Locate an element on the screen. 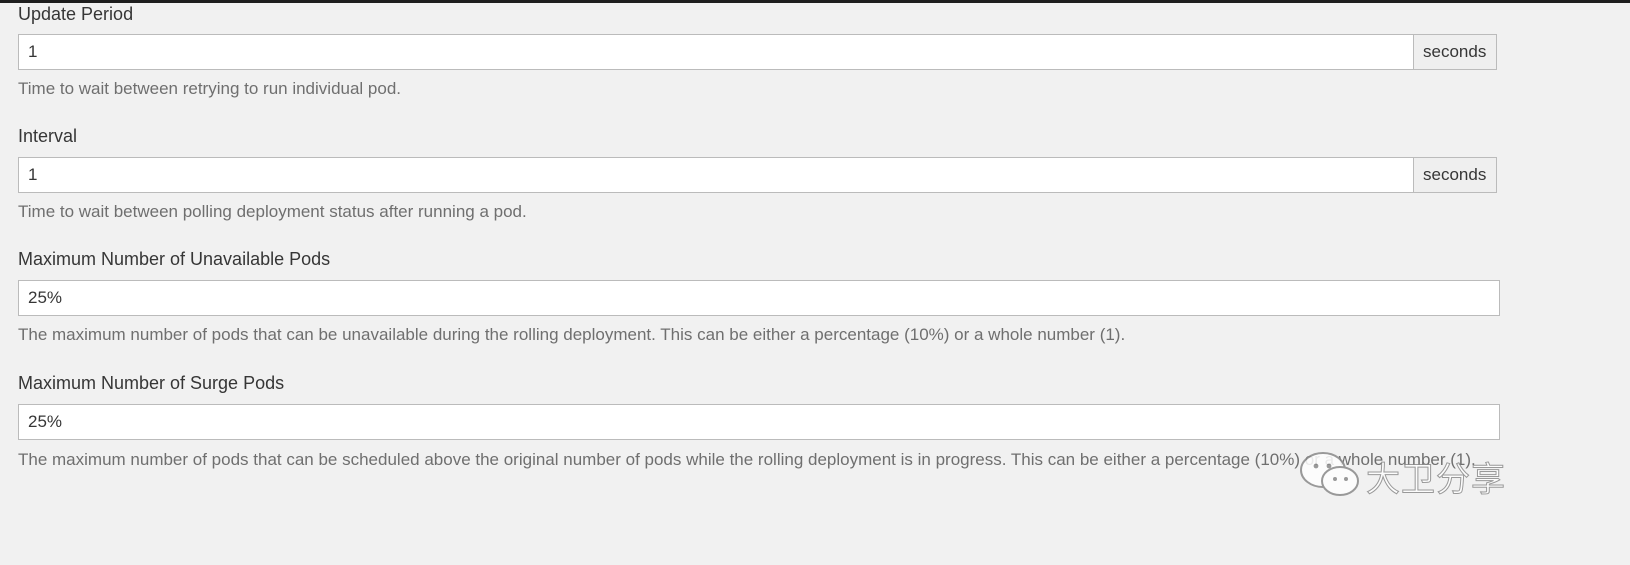 This screenshot has width=1630, height=565. max-surge-pods-label: Maximum Number of Surge Pods is located at coordinates (151, 383).